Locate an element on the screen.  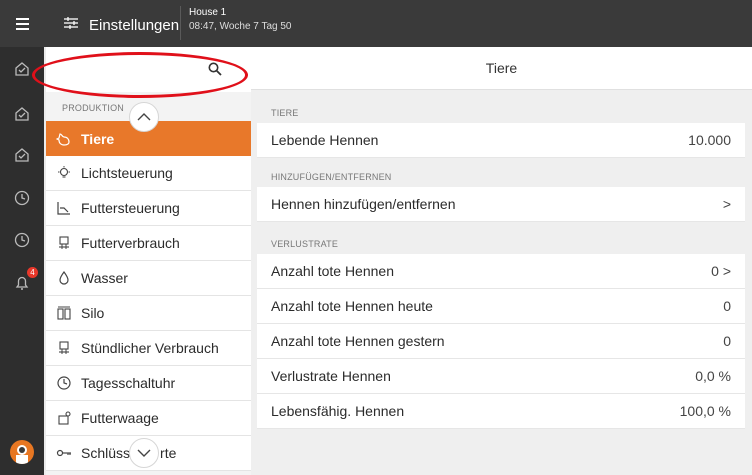
house-time: 08:47, Woche 7 Tag 50 is located at coordinates (240, 26).